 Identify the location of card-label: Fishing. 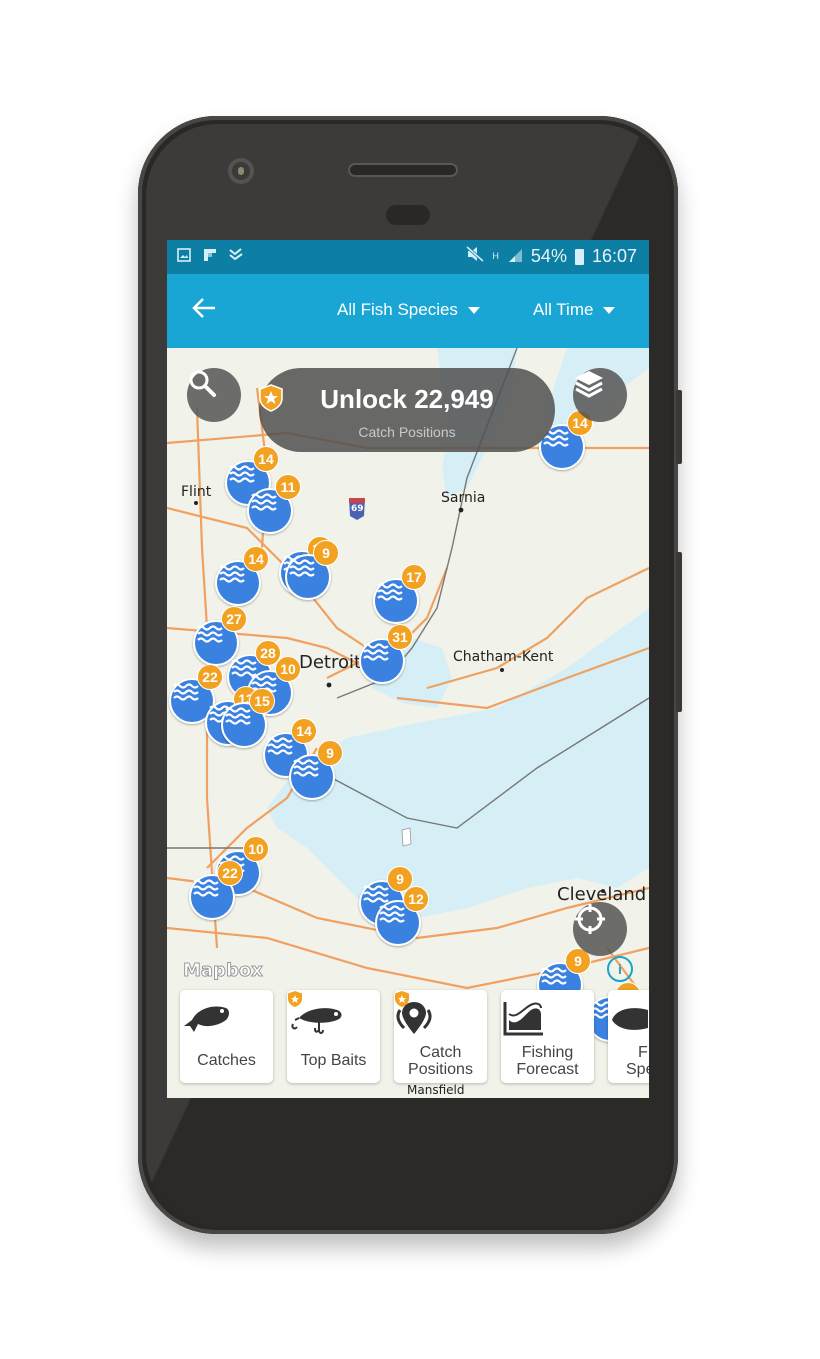
(547, 1052).